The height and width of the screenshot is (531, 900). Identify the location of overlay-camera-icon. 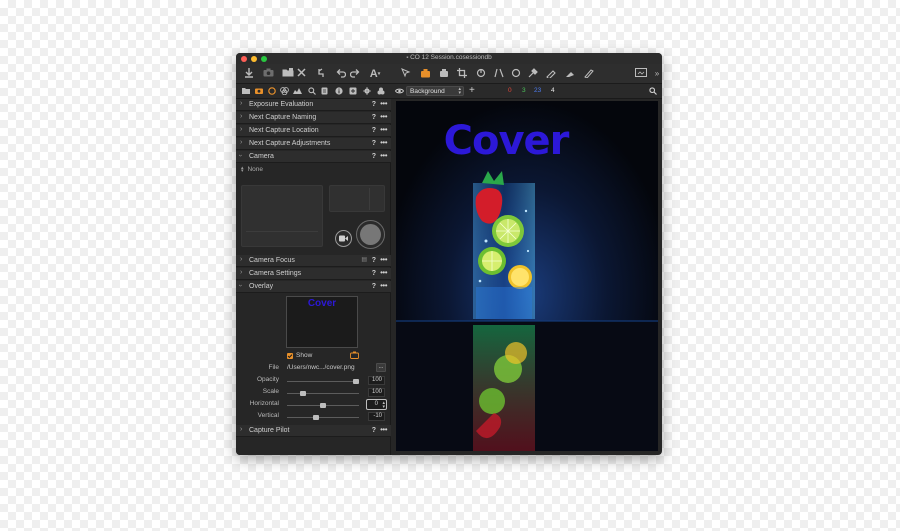
(354, 356).